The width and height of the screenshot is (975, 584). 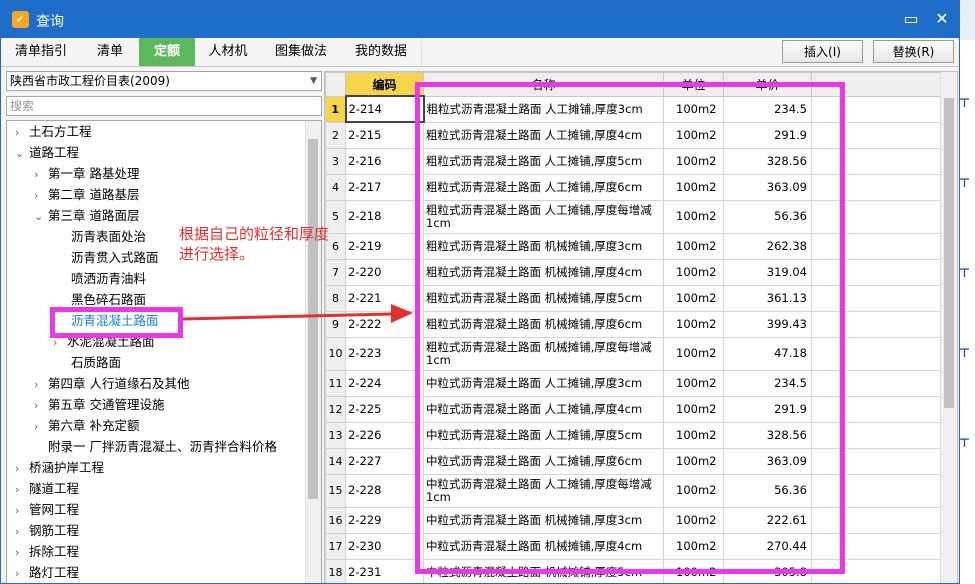 What do you see at coordinates (384, 109) in the screenshot?
I see `code-cell: 2-214` at bounding box center [384, 109].